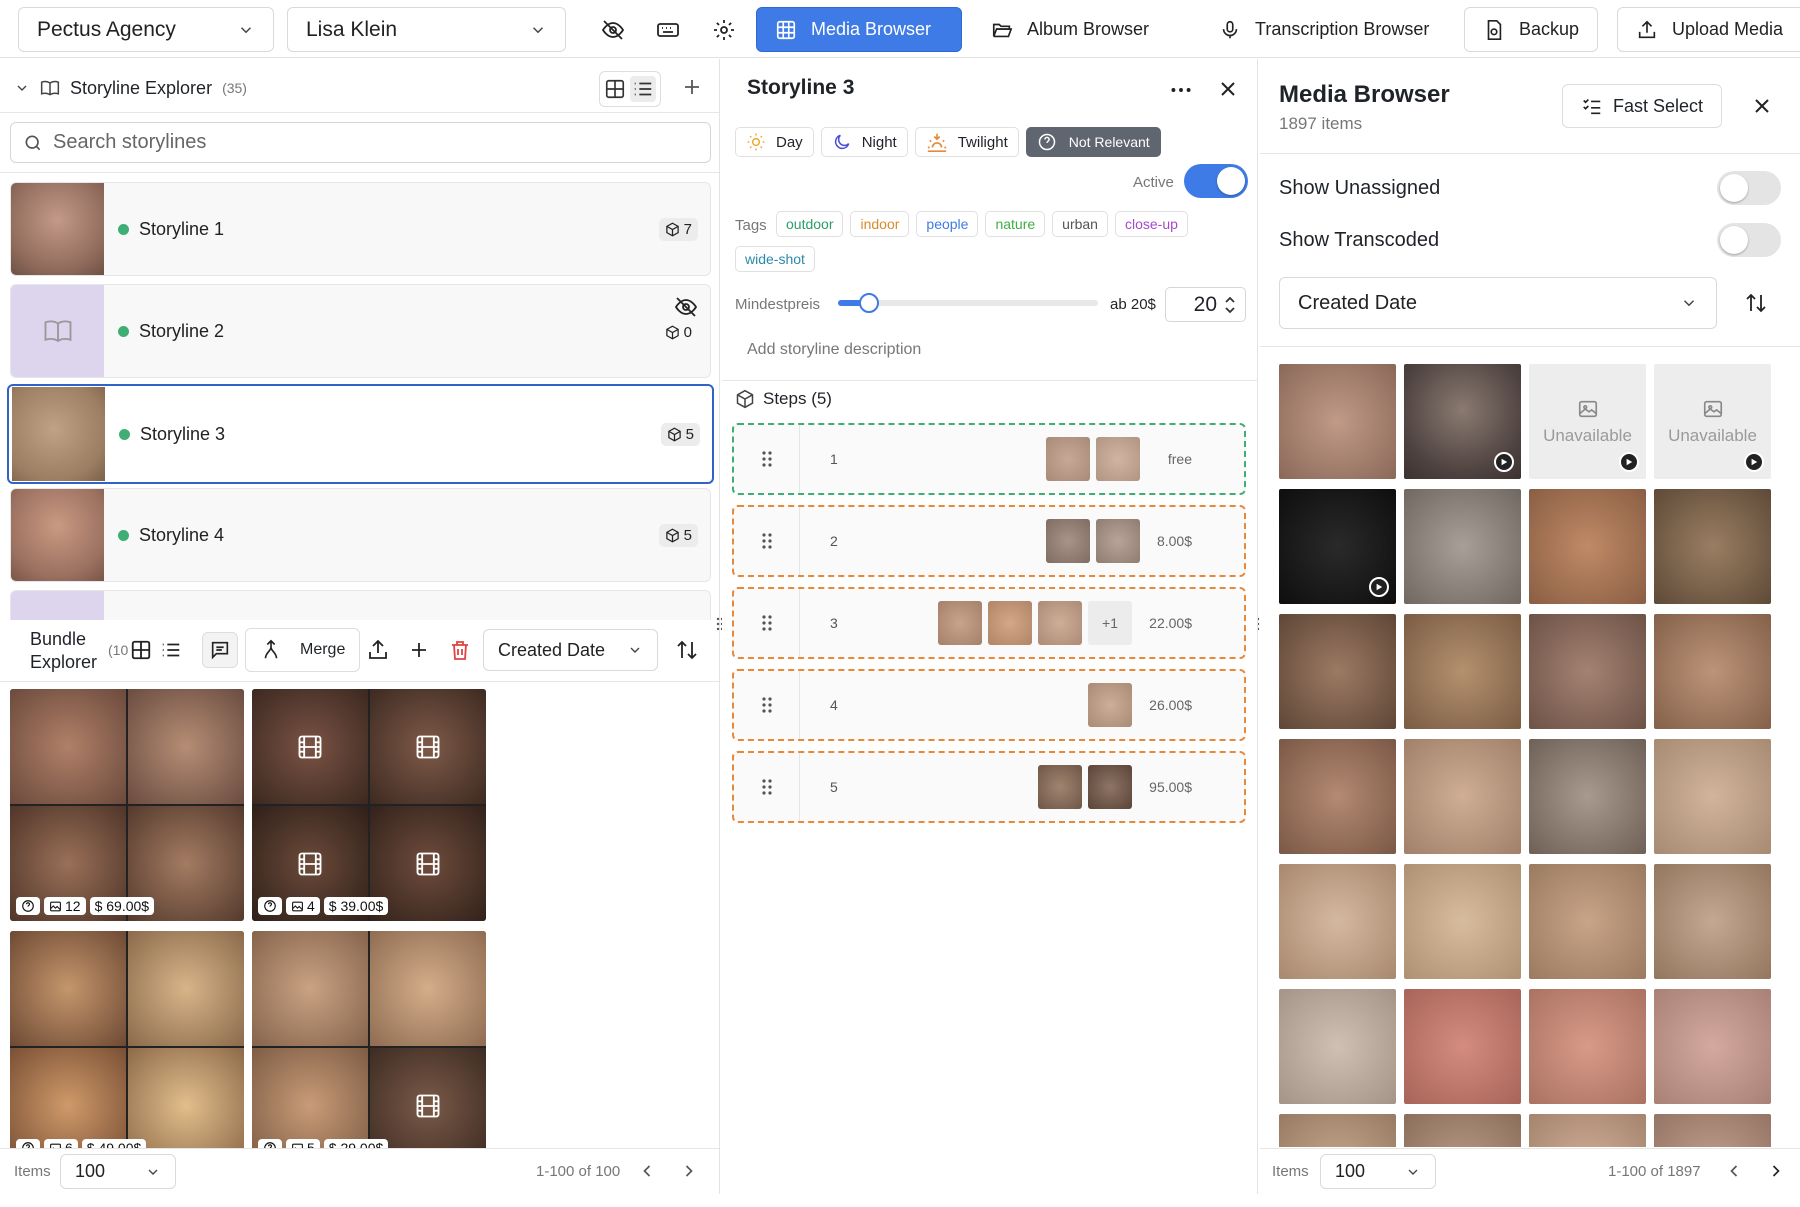  Describe the element at coordinates (302, 650) in the screenshot. I see `merge-button: Merge` at that location.